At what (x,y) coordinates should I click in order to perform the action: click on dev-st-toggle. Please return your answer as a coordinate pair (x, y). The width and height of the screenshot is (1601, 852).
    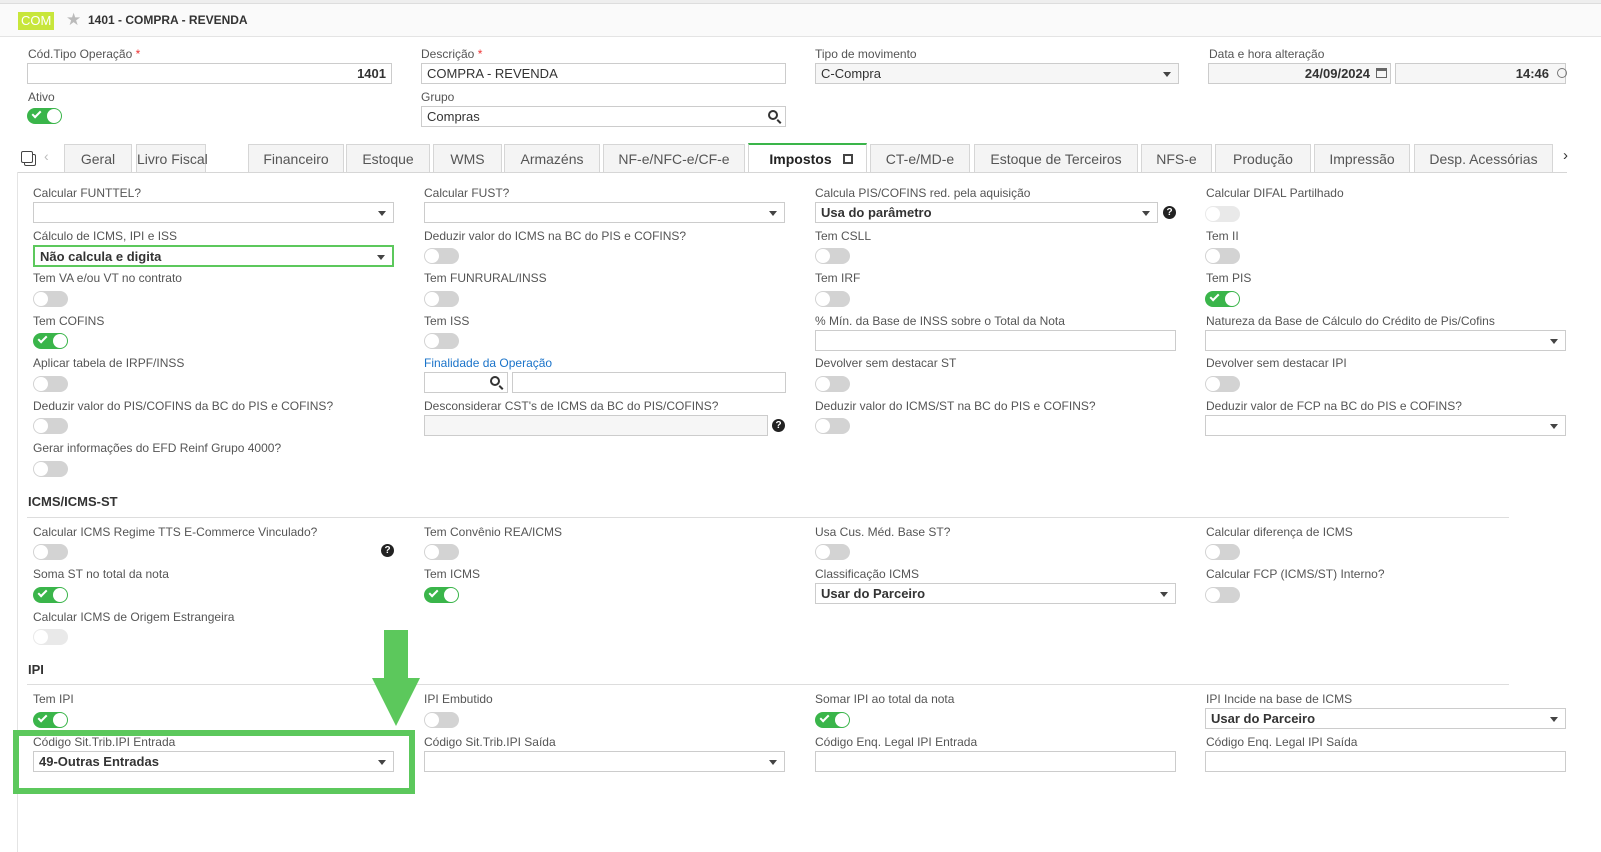
    Looking at the image, I should click on (832, 384).